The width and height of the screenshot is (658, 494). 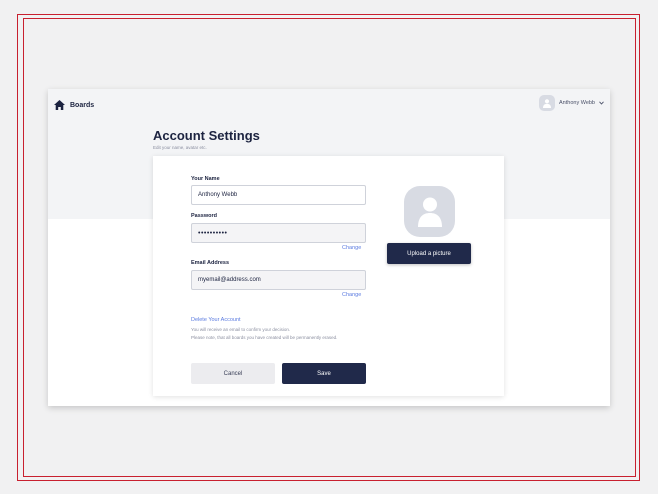 I want to click on password-label: Password, so click(x=204, y=216).